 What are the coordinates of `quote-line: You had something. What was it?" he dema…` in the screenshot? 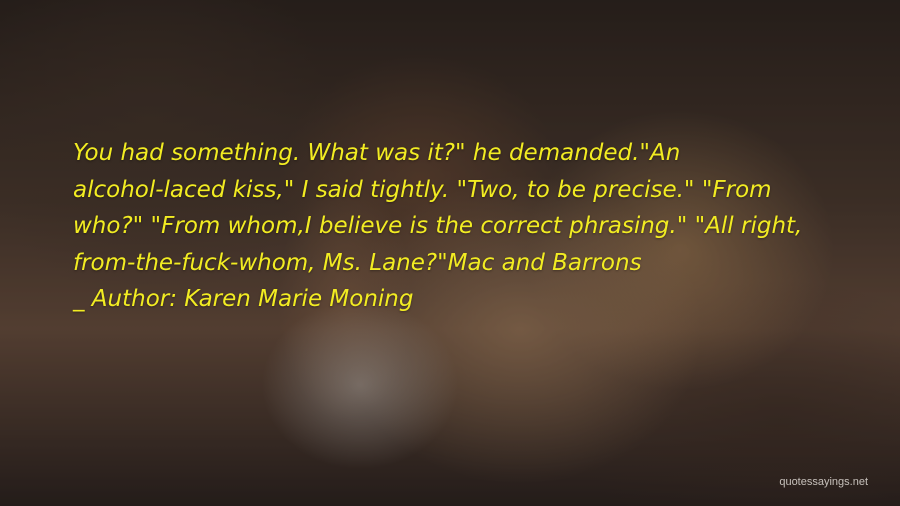 It's located at (377, 153).